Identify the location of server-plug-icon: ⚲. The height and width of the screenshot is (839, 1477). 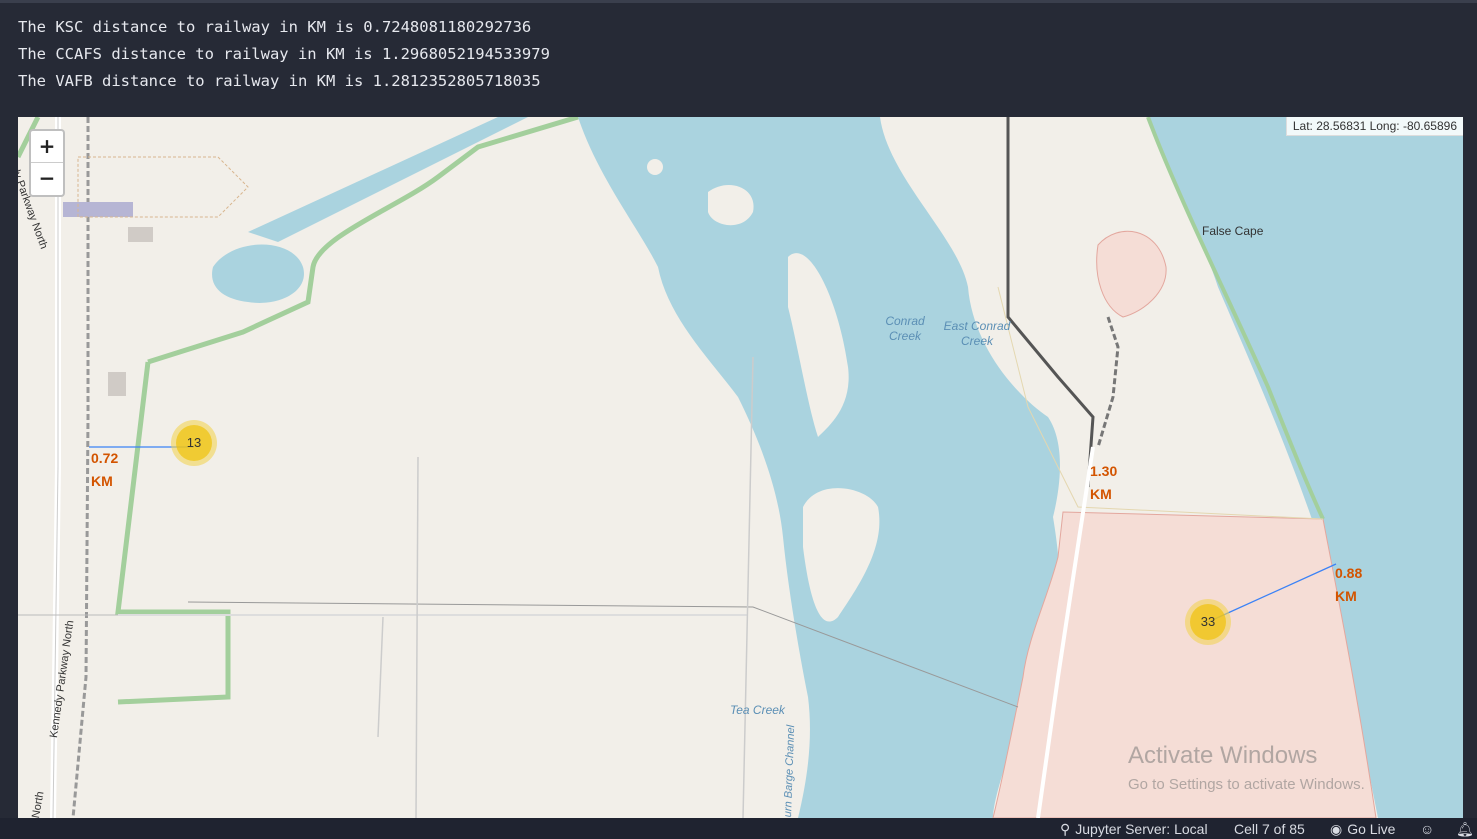
(1065, 829).